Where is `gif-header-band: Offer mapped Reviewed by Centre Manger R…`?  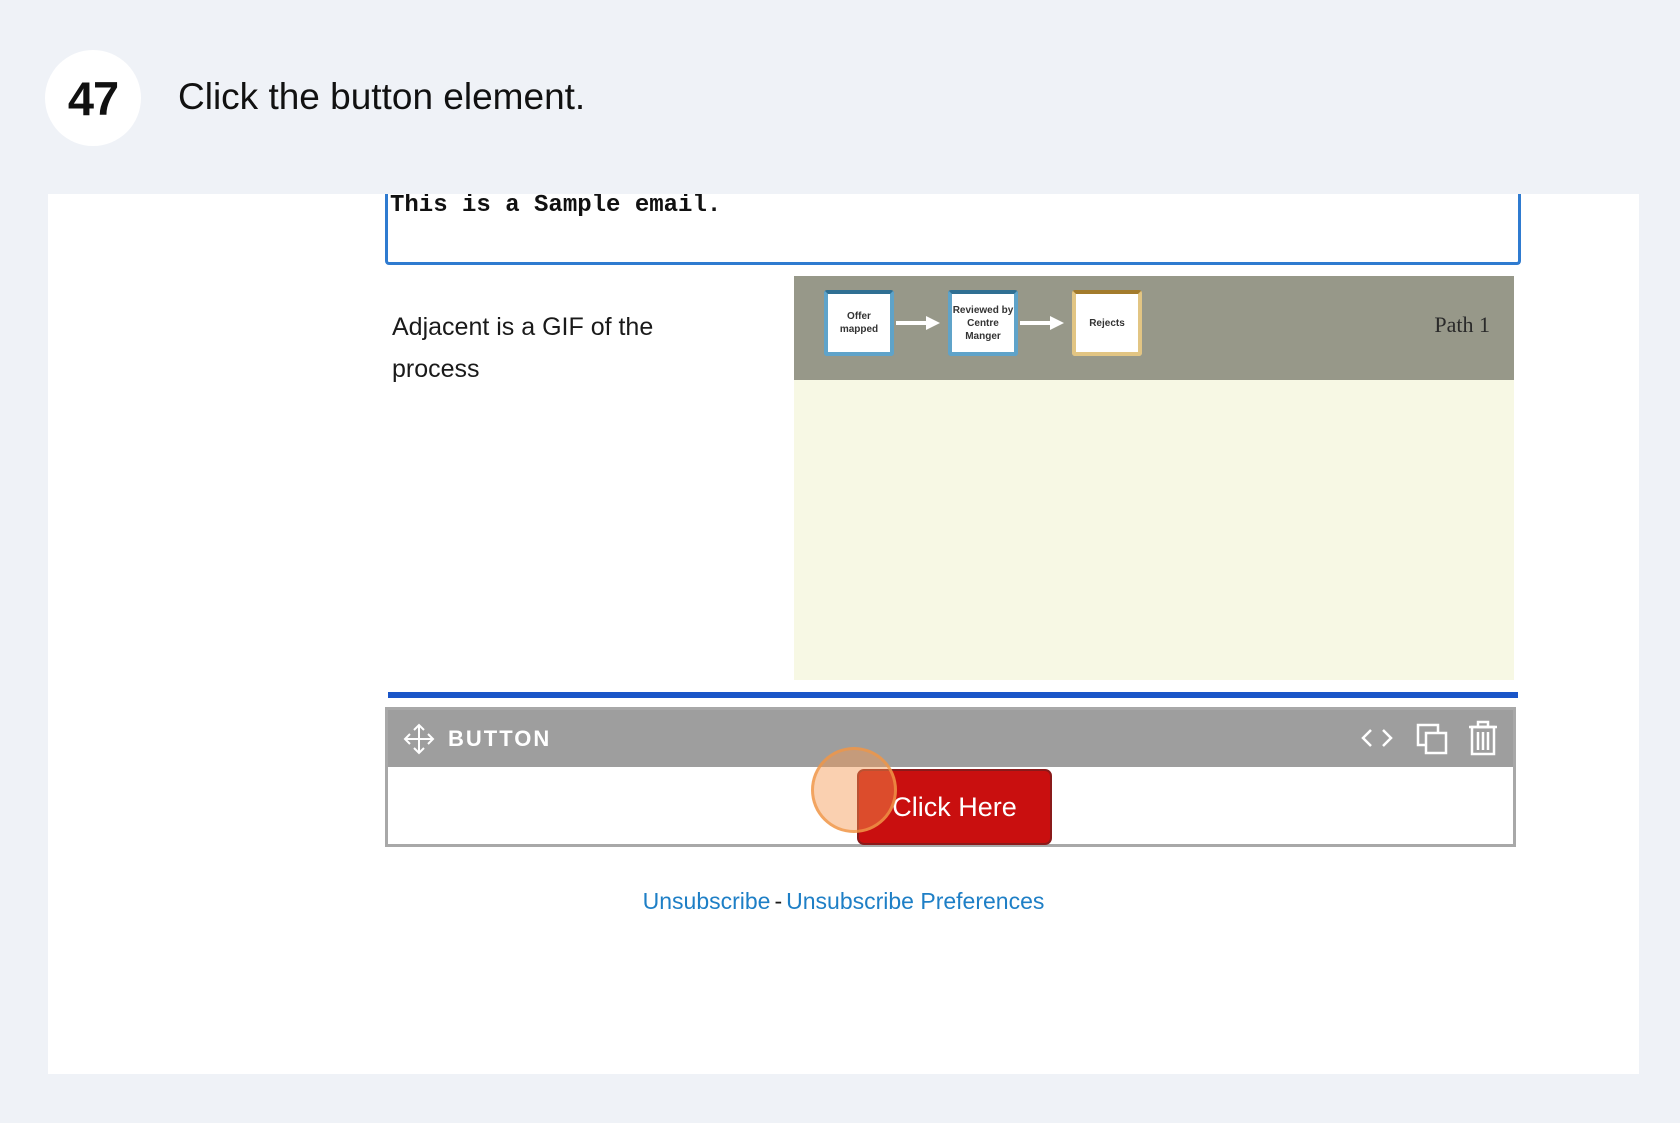
gif-header-band: Offer mapped Reviewed by Centre Manger R… is located at coordinates (1154, 328).